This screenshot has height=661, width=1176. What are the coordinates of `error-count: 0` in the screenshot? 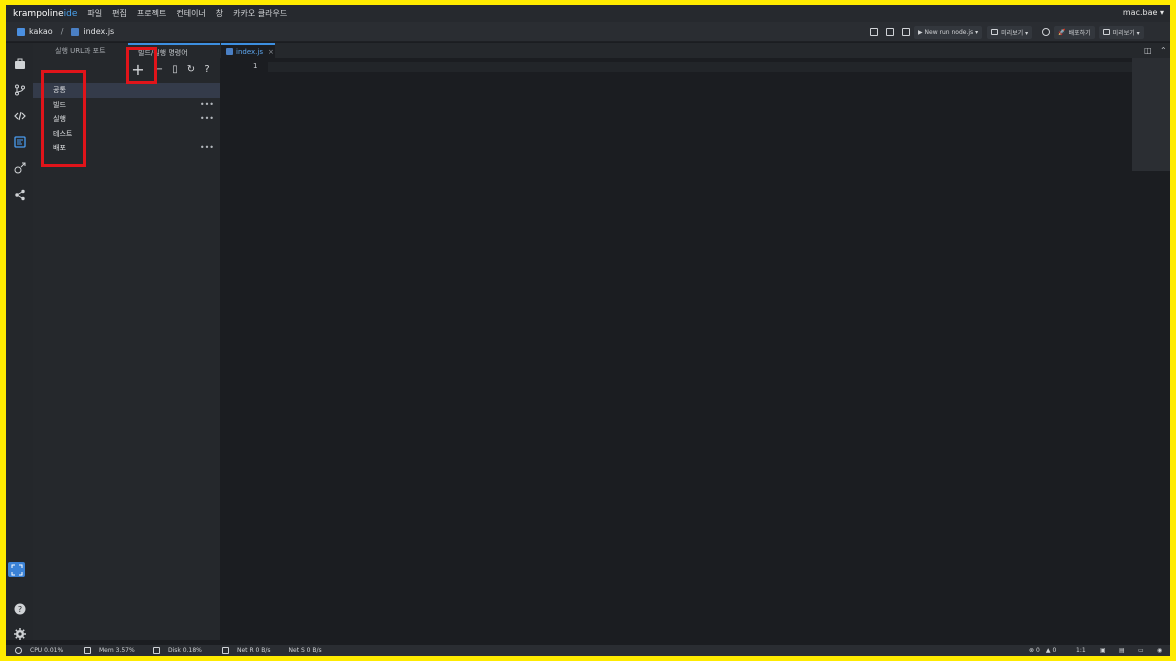 It's located at (1038, 650).